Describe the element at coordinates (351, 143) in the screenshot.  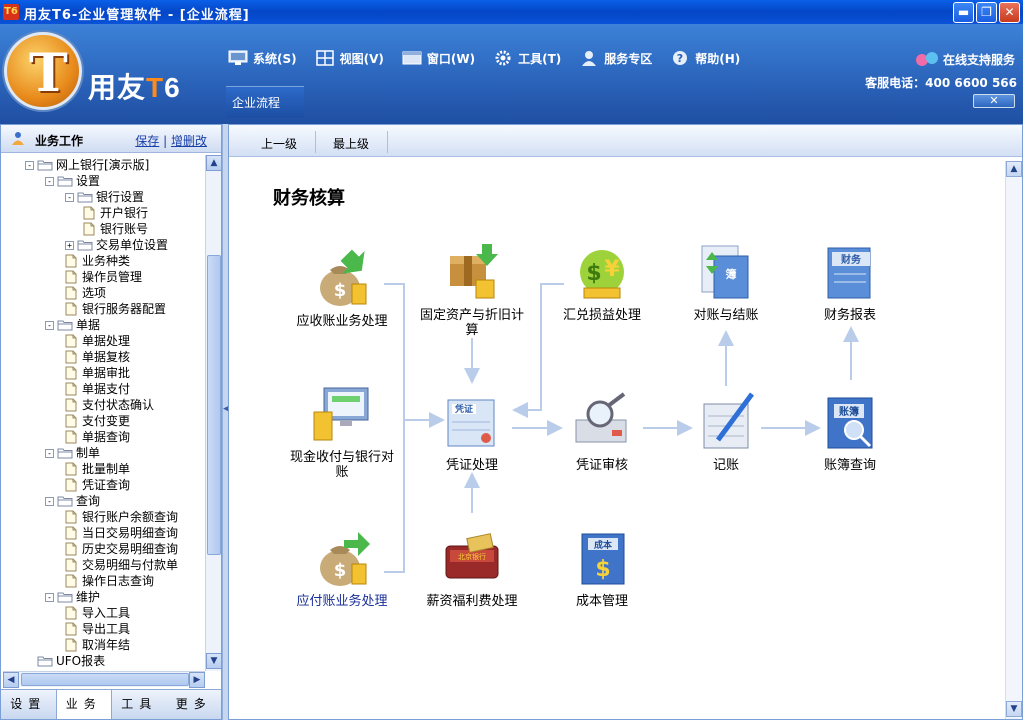
I see `top-level-button: 最上级` at that location.